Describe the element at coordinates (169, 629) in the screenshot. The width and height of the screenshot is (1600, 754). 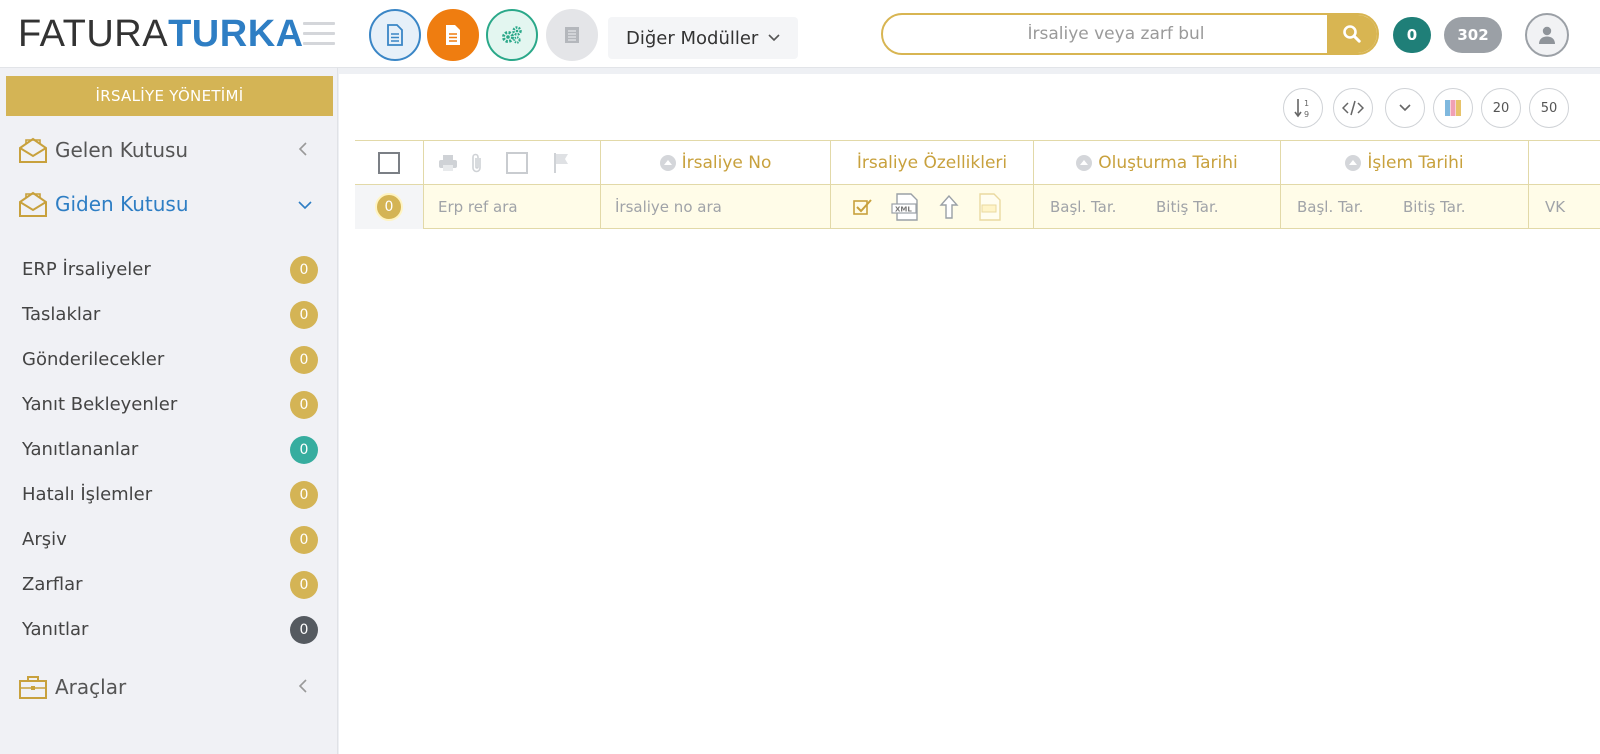
I see `sidebar-item-responses: Yanıtlar 0` at that location.